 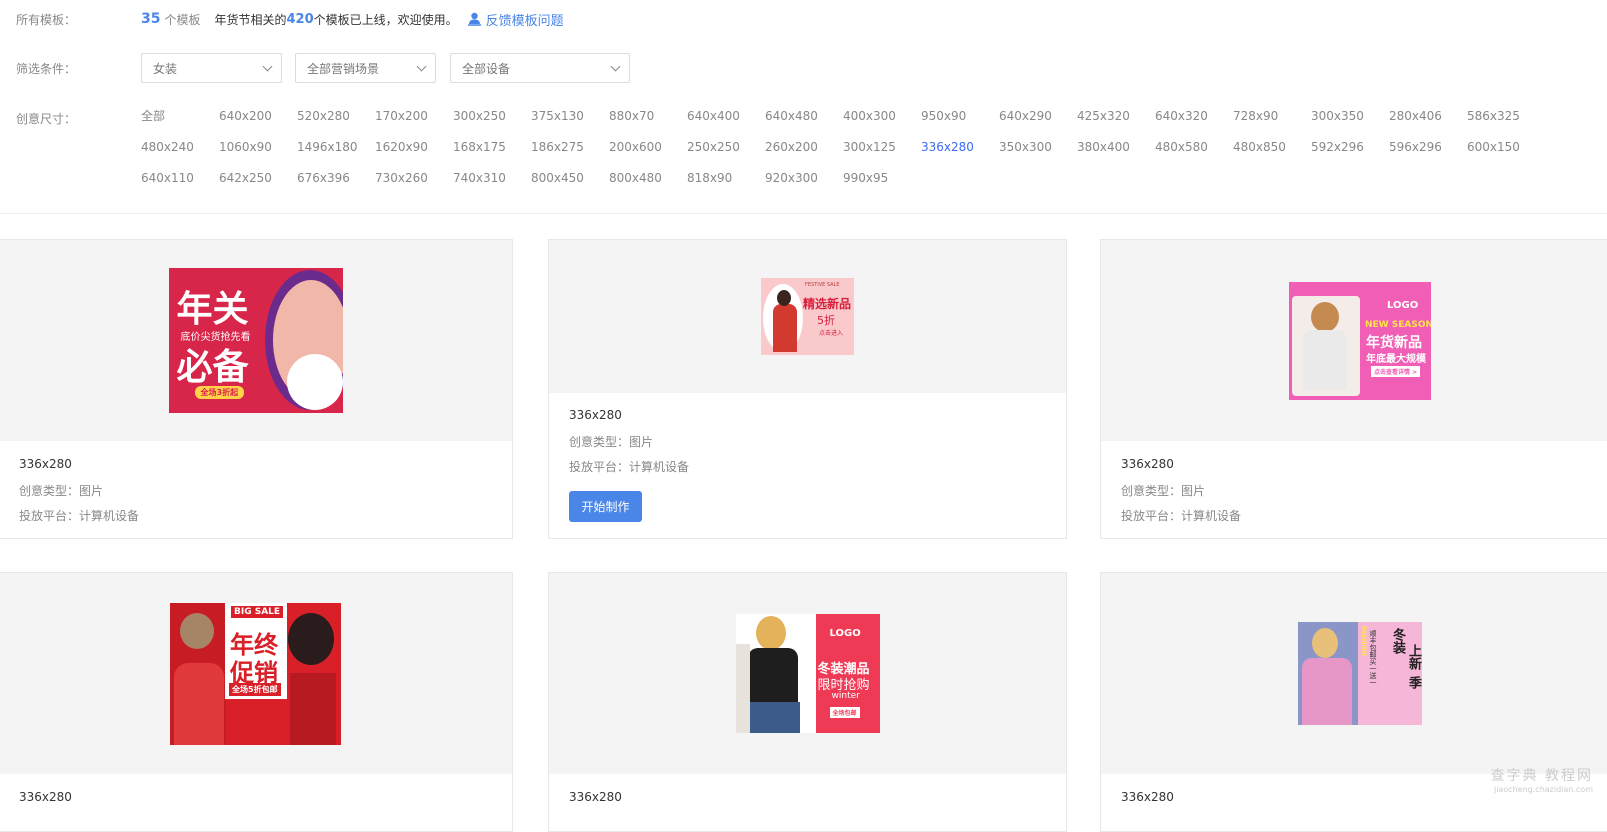 I want to click on size-option: 1060x90, so click(x=258, y=152).